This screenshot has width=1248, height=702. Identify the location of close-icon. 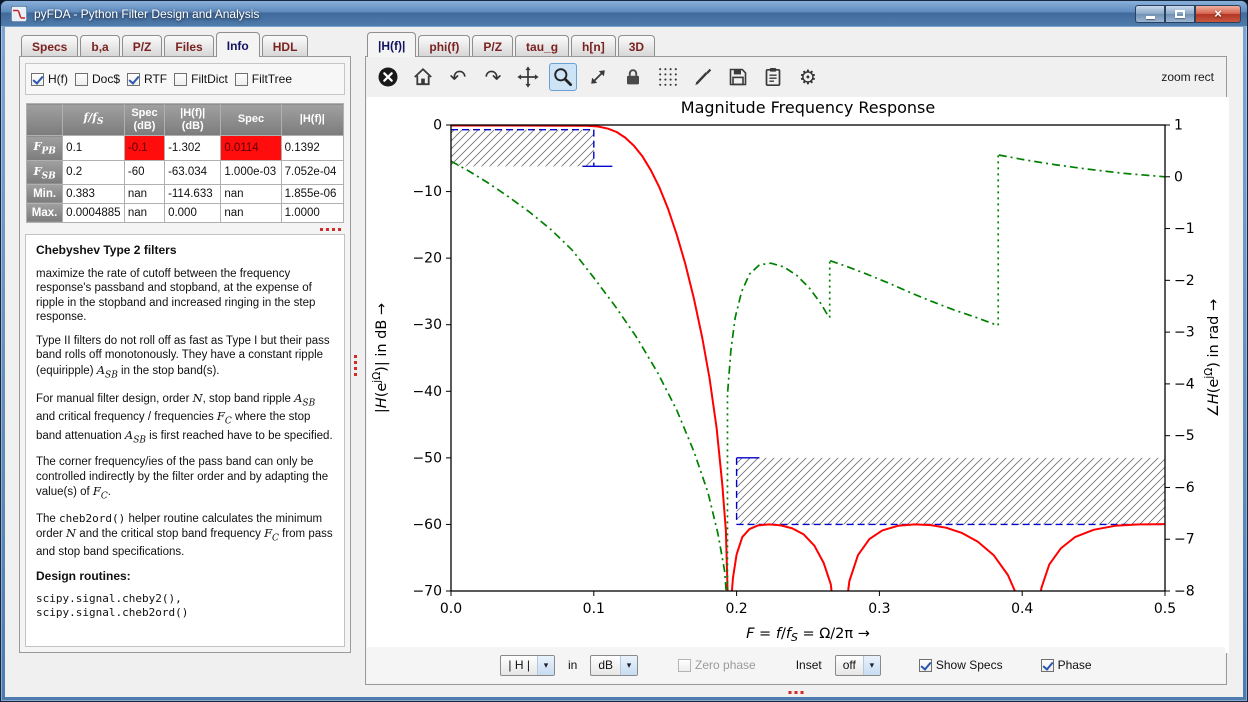
(388, 77).